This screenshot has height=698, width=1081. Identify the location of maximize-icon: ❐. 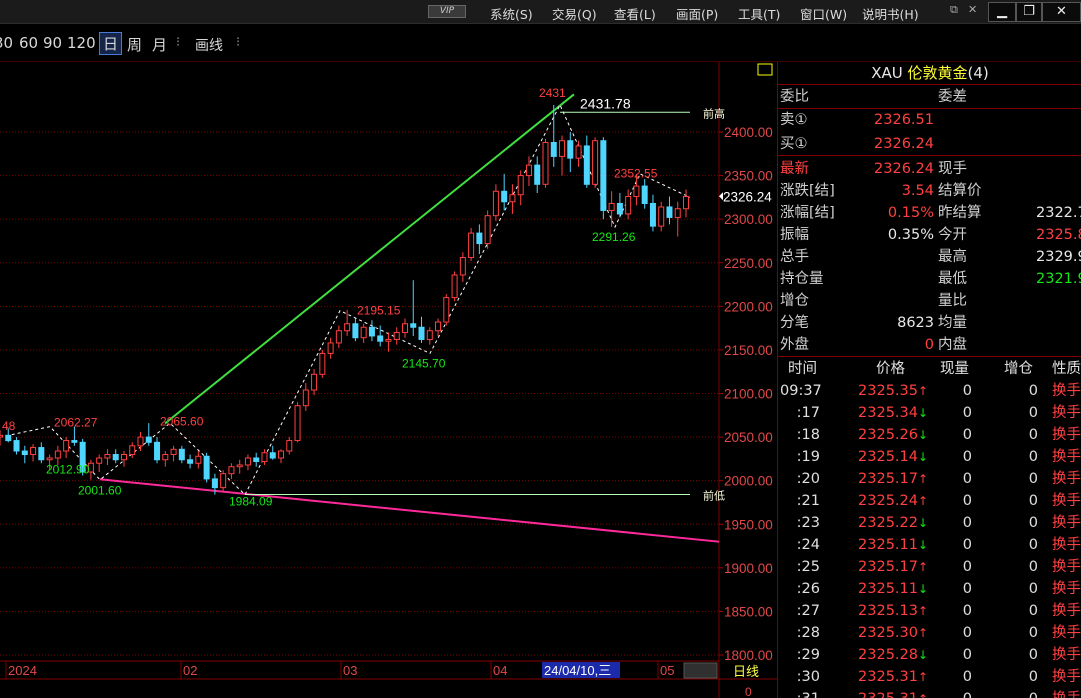
(1029, 12).